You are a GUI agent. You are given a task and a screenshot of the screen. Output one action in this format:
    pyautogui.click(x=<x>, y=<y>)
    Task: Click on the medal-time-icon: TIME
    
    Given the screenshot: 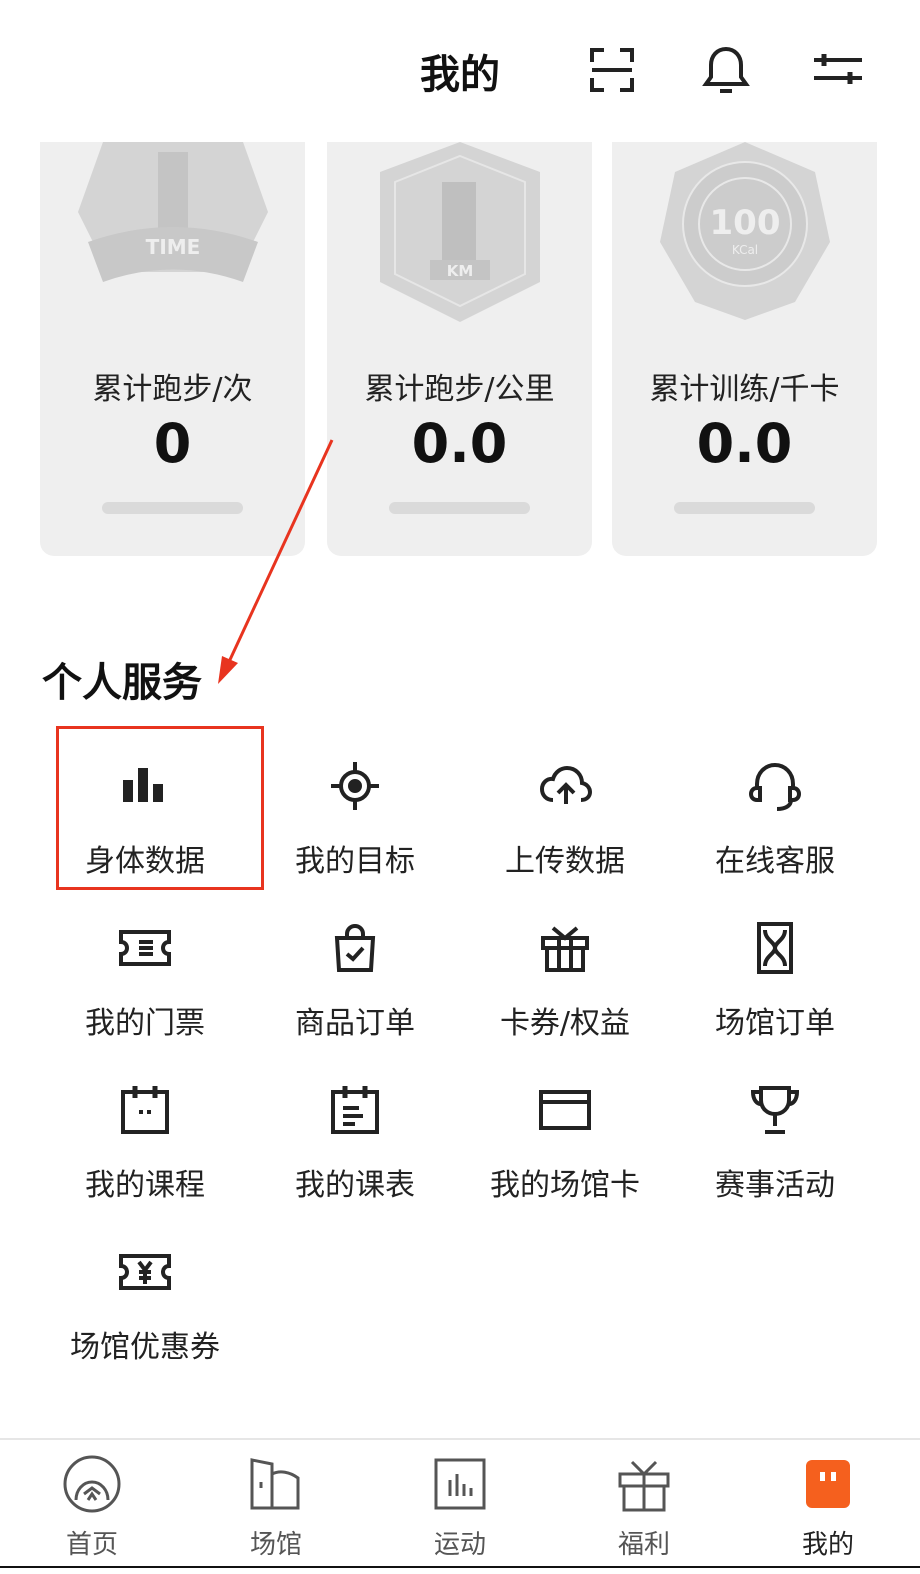 What is the action you would take?
    pyautogui.click(x=172, y=237)
    